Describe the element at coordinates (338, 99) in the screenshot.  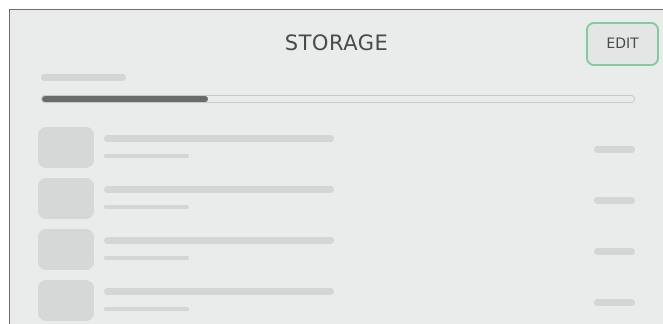
I see `storage-usage-bar` at that location.